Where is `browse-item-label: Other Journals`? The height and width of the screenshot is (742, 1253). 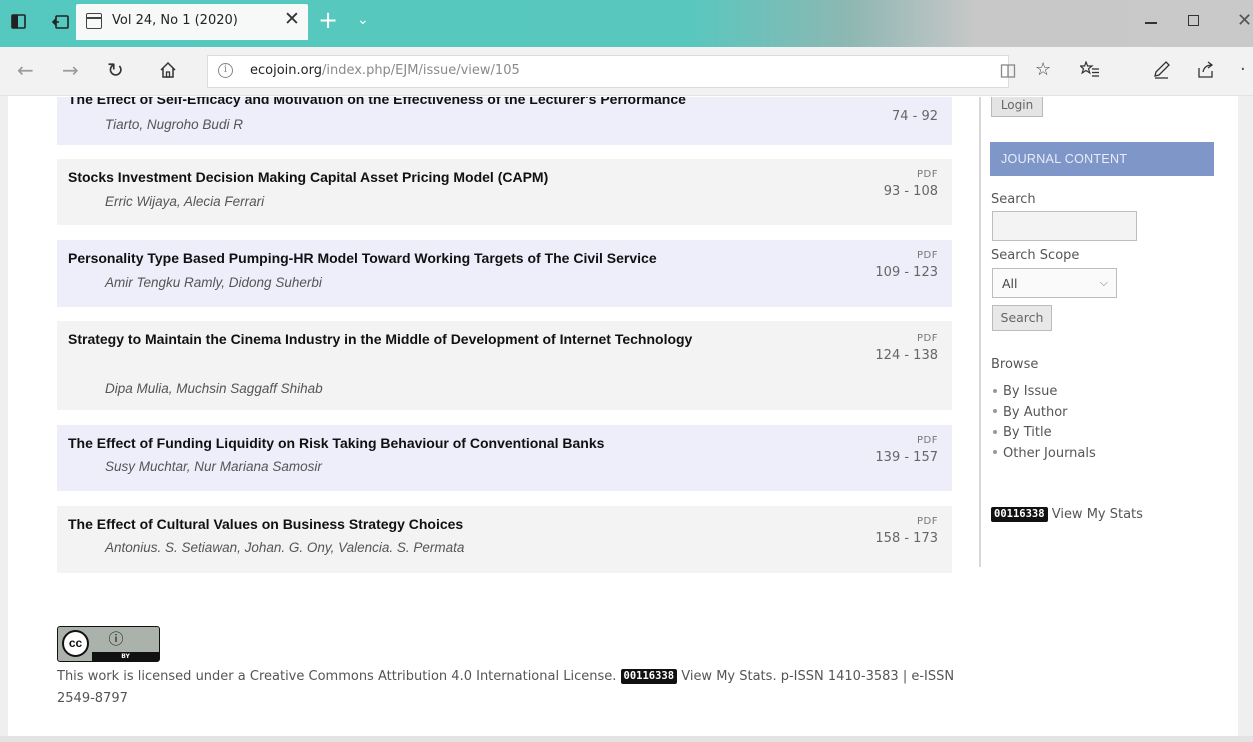 browse-item-label: Other Journals is located at coordinates (1049, 453).